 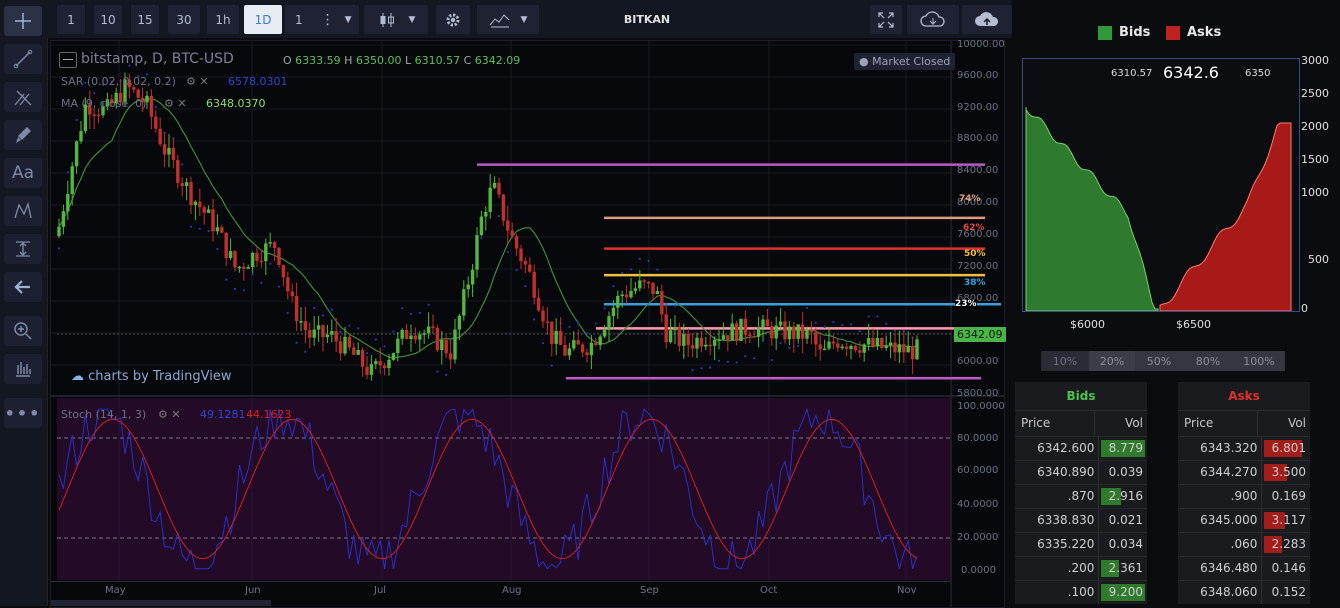 What do you see at coordinates (23, 173) in the screenshot?
I see `text-tool-icon: Aa` at bounding box center [23, 173].